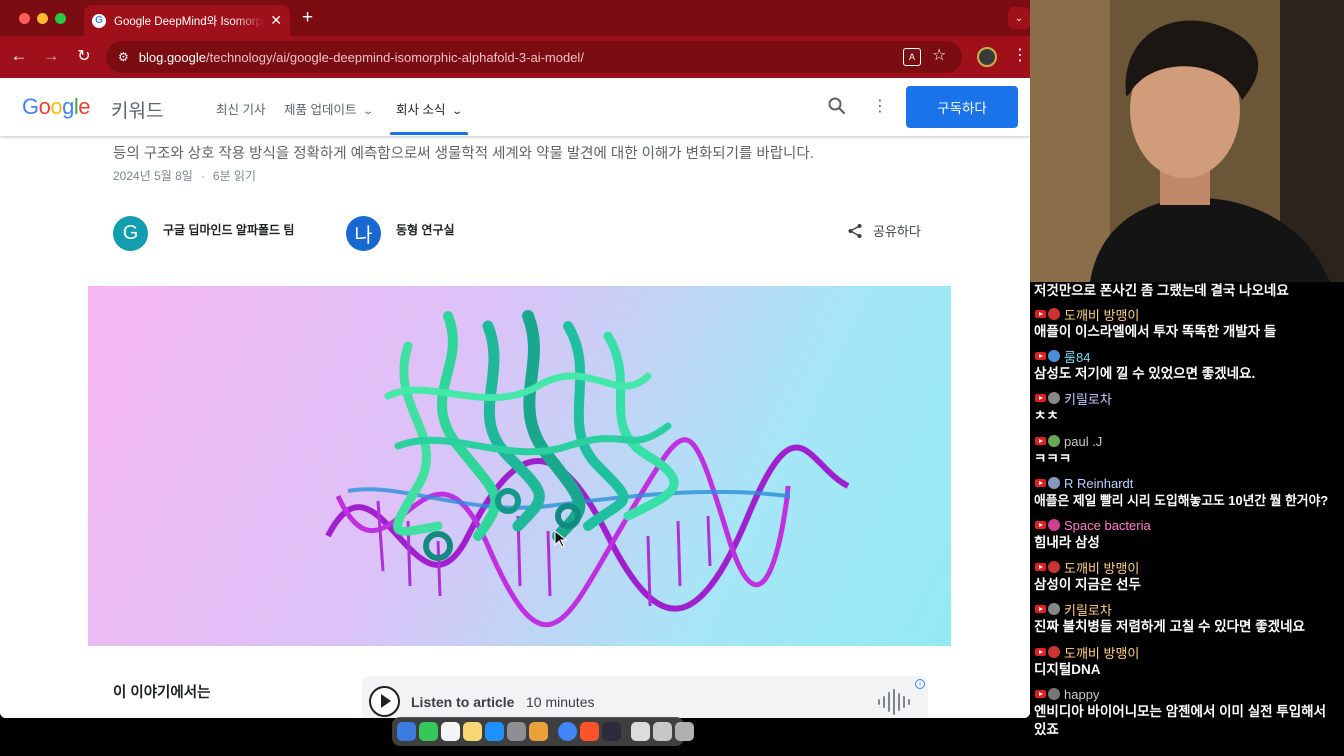 This screenshot has width=1344, height=756. I want to click on trash-icon, so click(684, 731).